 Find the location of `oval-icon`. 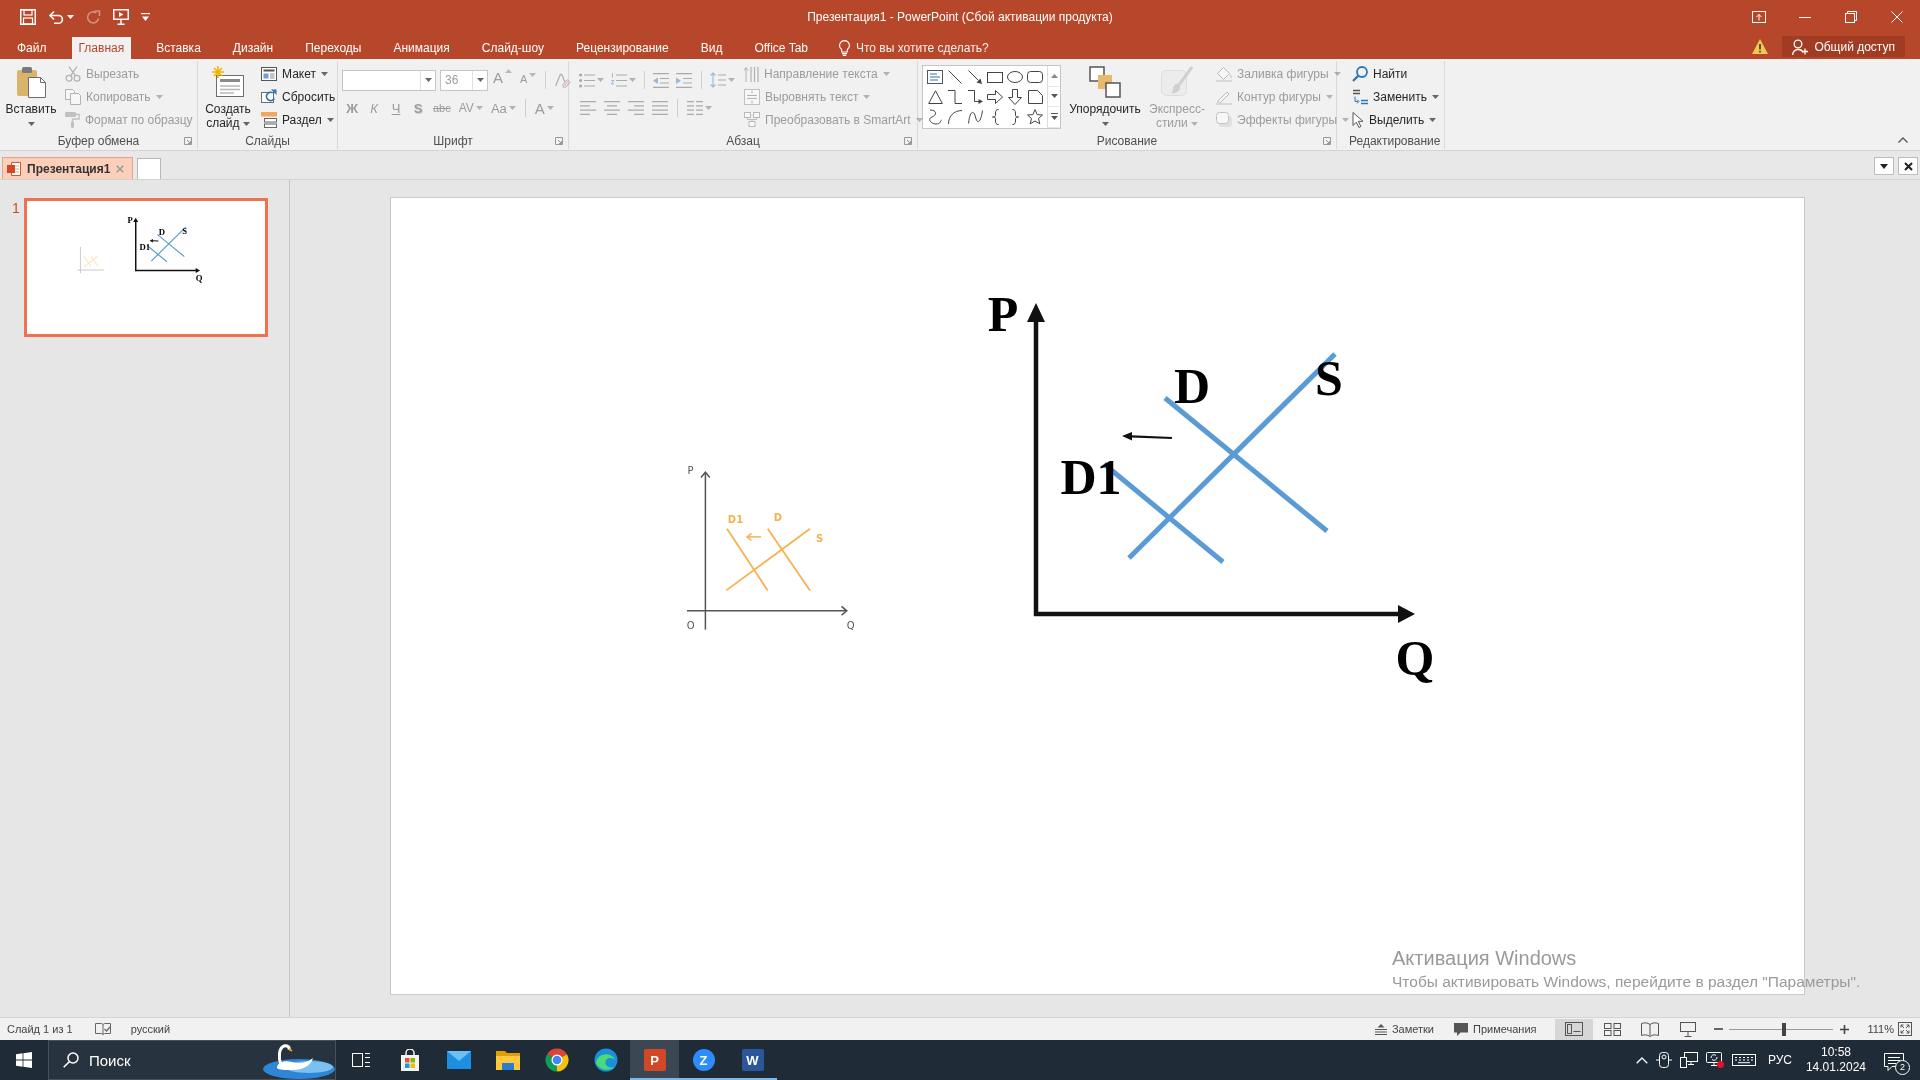

oval-icon is located at coordinates (1015, 77).